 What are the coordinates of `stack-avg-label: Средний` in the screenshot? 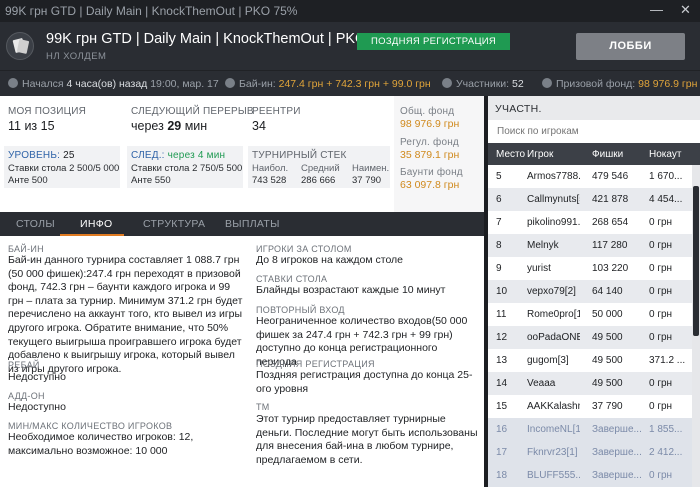 It's located at (320, 168).